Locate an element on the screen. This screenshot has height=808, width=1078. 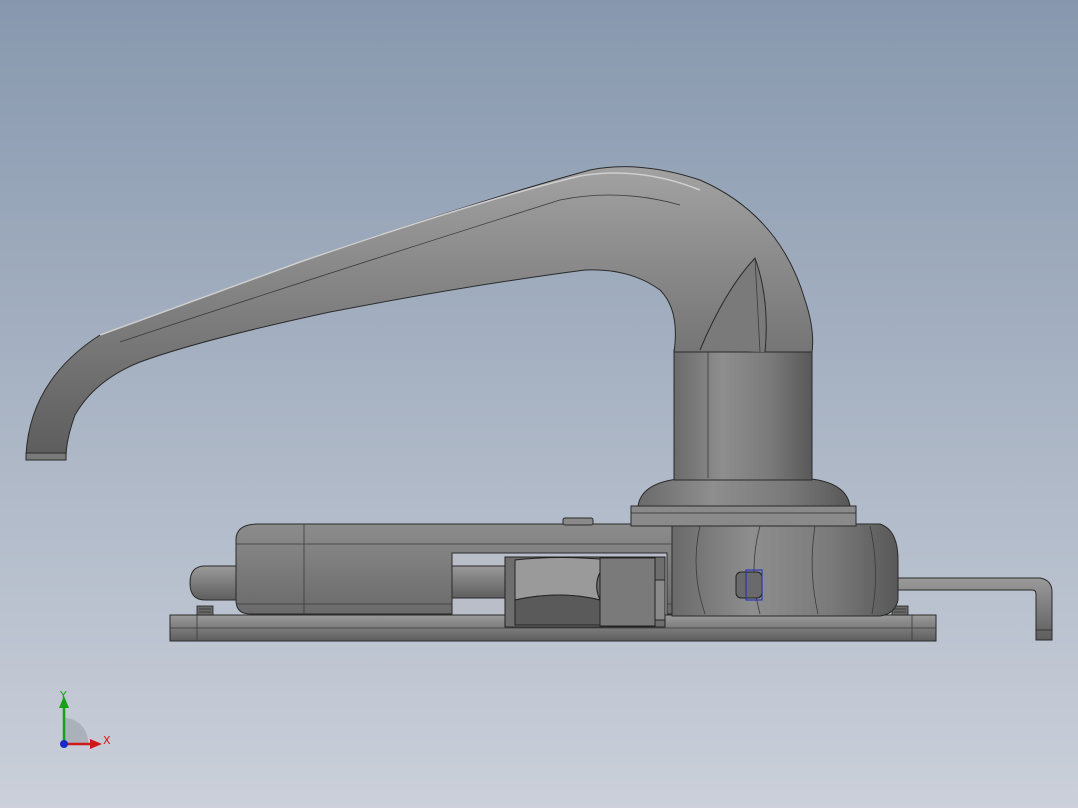
latch-bolt is located at coordinates (585, 592).